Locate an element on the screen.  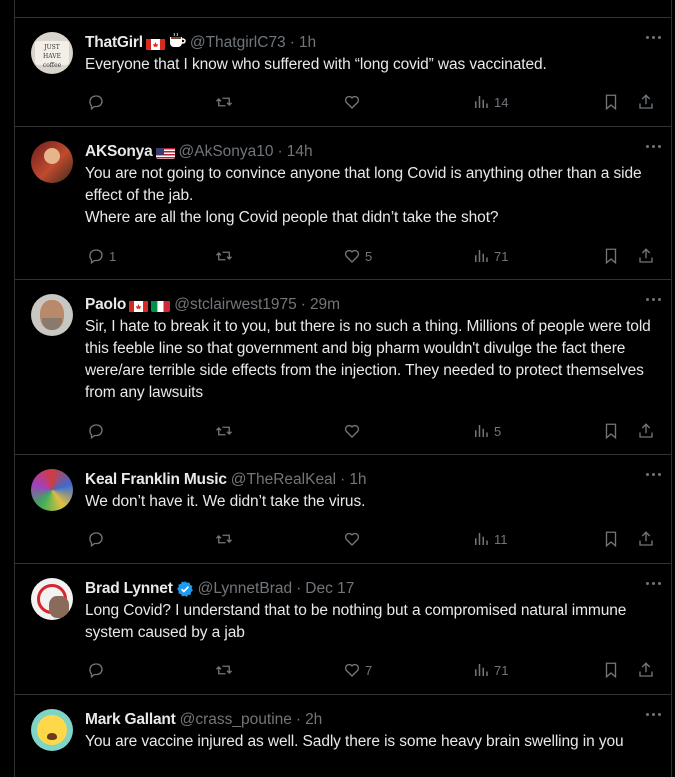
views-button: 5 is located at coordinates (486, 431).